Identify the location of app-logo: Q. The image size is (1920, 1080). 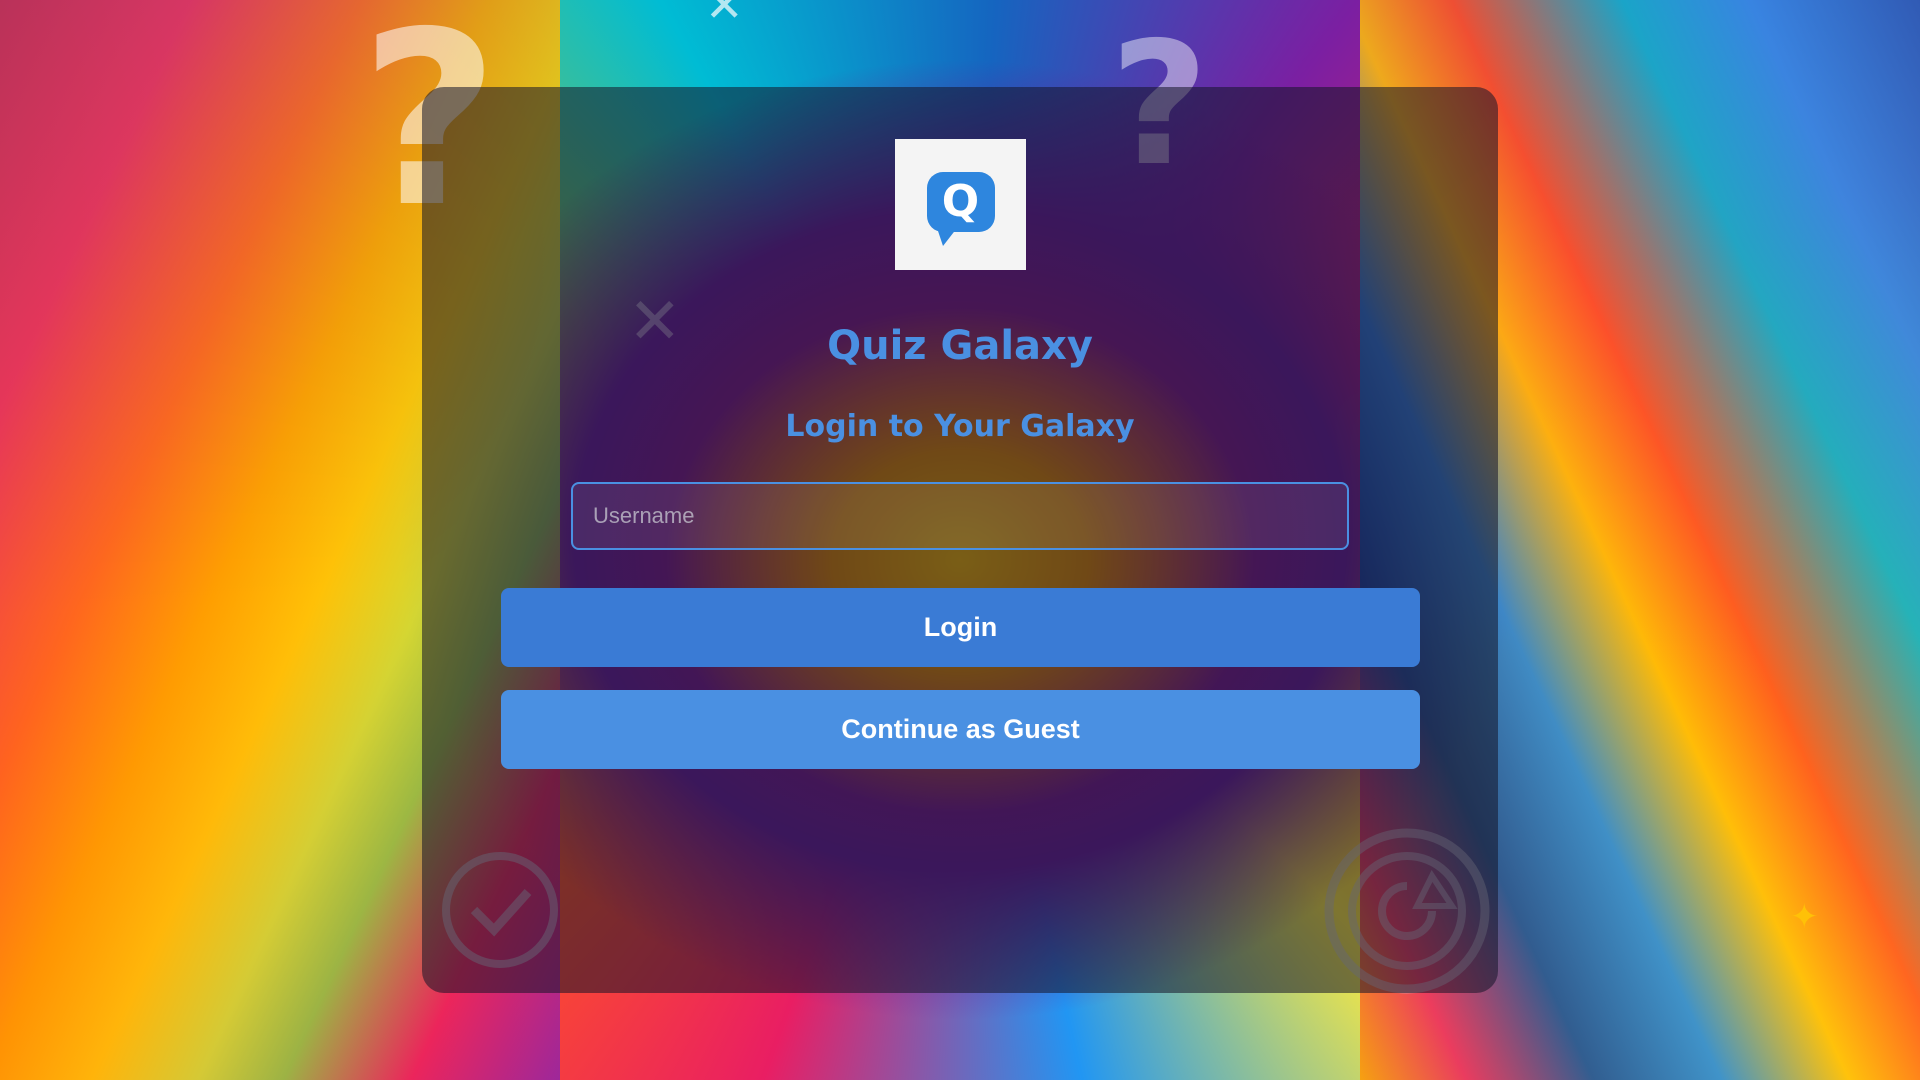
(960, 204).